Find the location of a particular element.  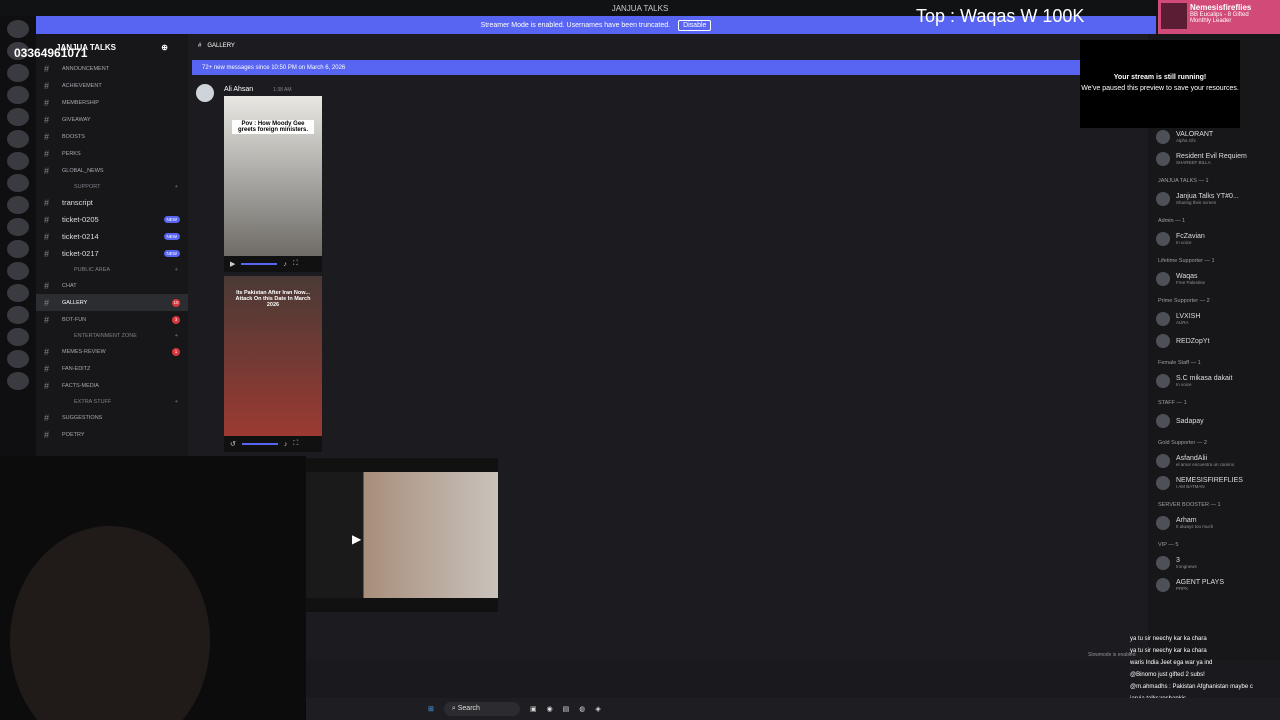

member-item: S.C mikasa dakait In voice is located at coordinates (1214, 381).